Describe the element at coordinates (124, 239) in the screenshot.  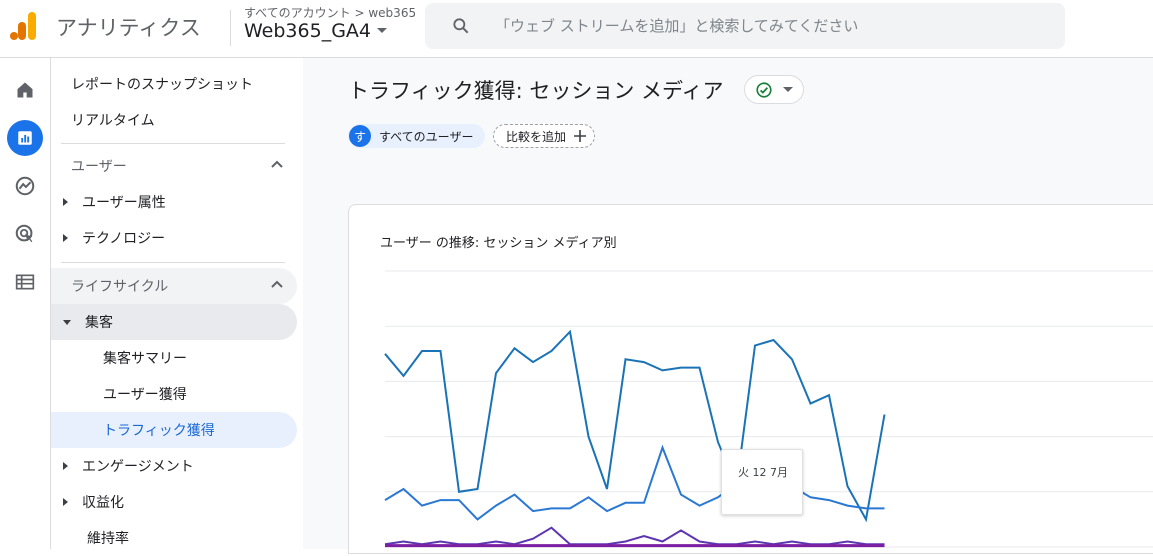
I see `nav-technology-label: テクノロジー` at that location.